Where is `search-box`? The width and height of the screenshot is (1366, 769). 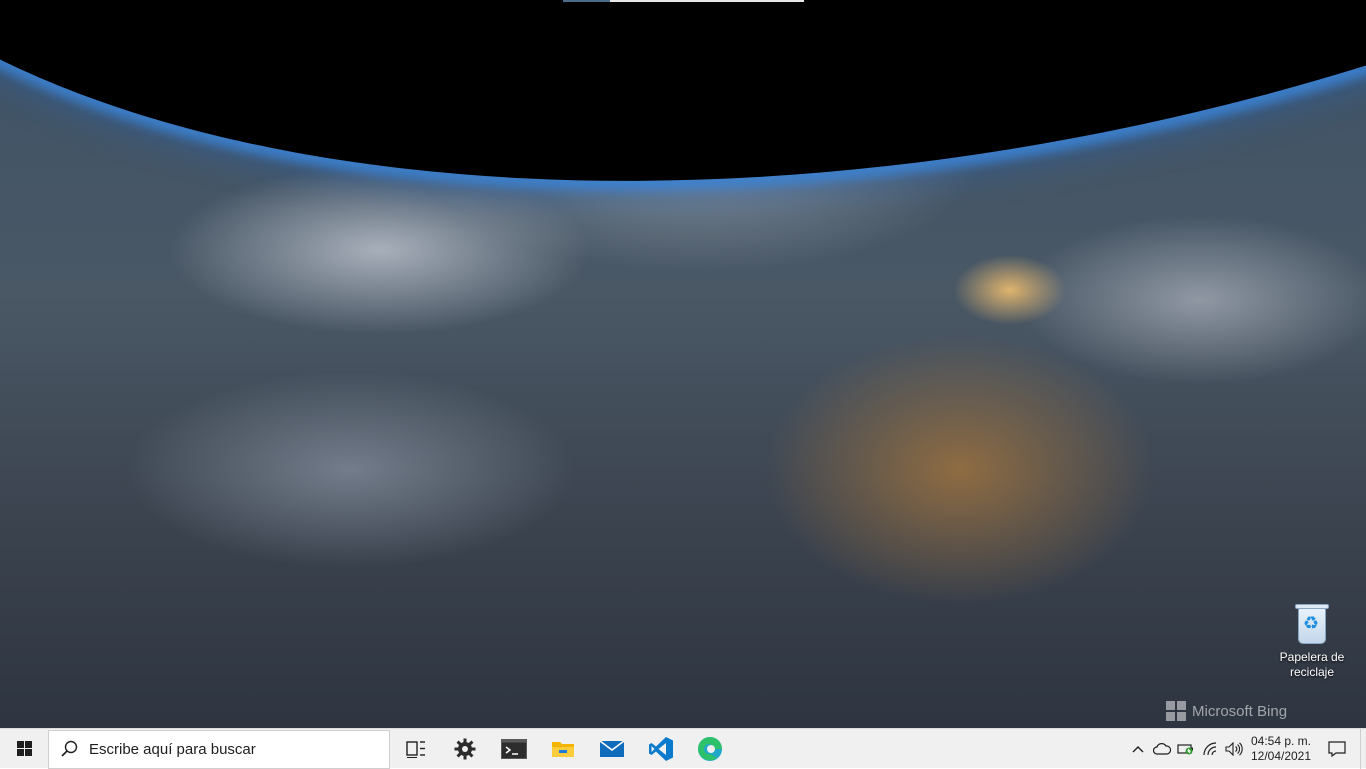
search-box is located at coordinates (219, 749).